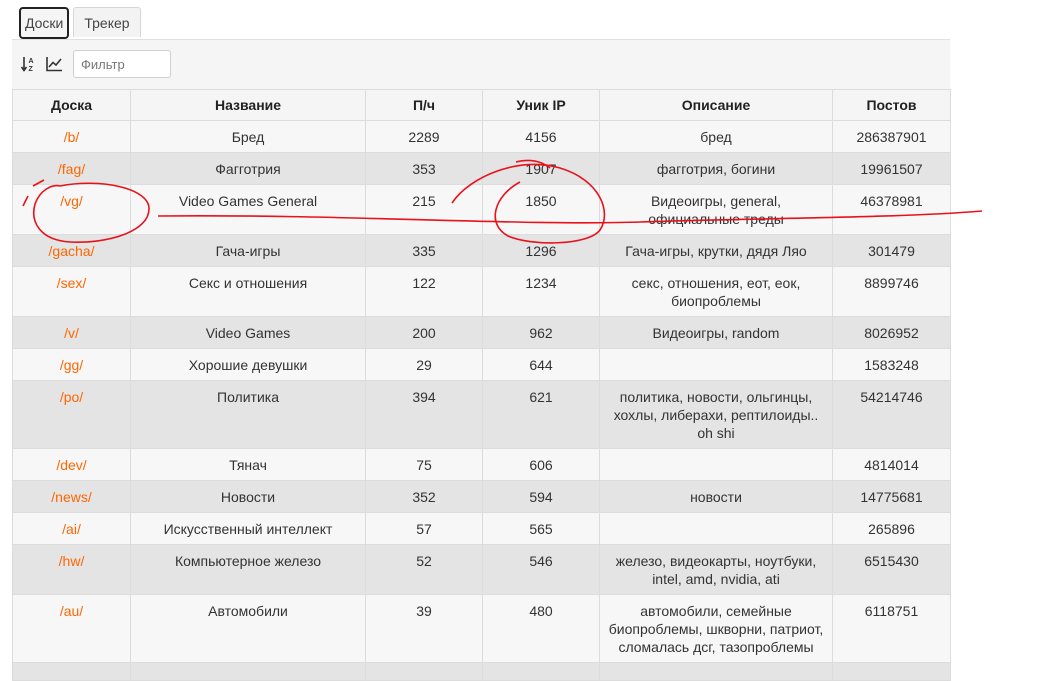  What do you see at coordinates (424, 291) in the screenshot?
I see `posts-per-hour-cell: 122` at bounding box center [424, 291].